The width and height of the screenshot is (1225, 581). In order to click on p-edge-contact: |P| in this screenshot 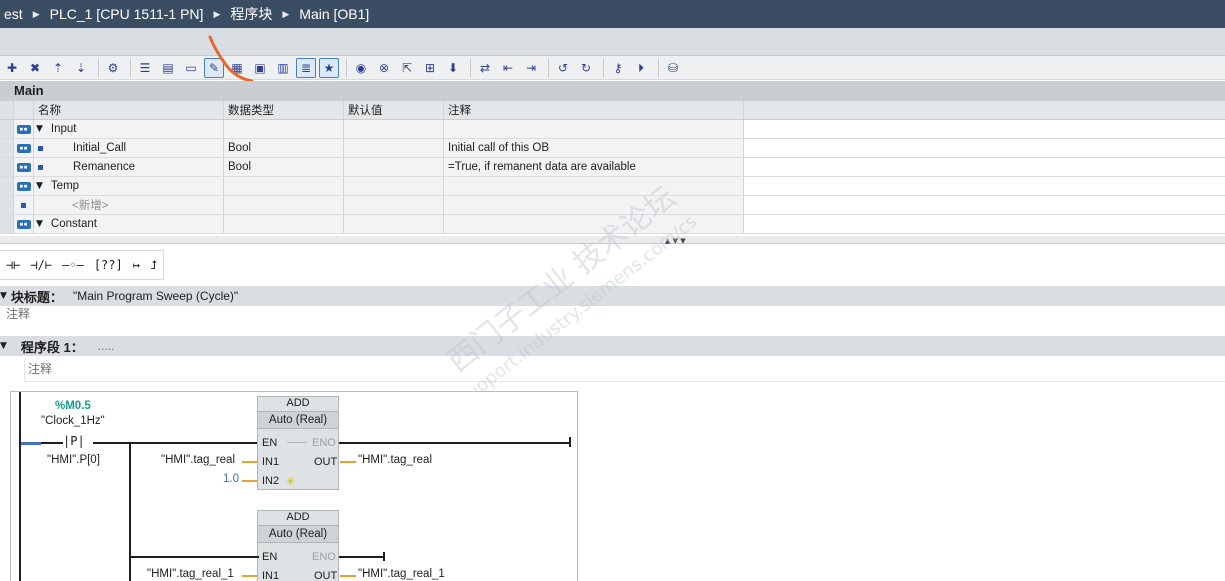, I will do `click(74, 441)`.